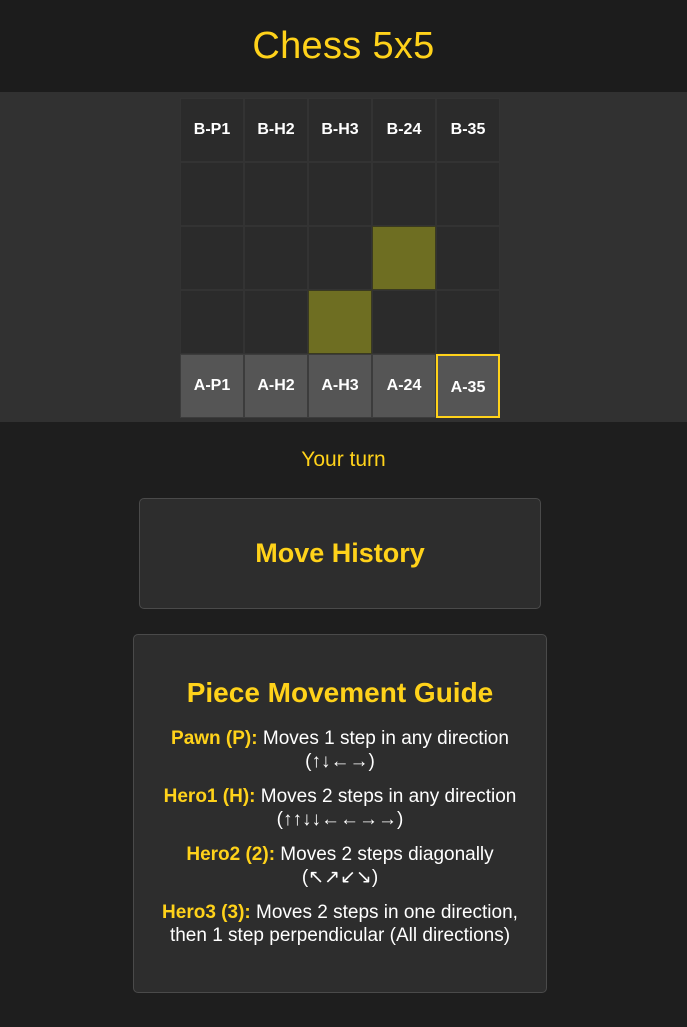 This screenshot has width=687, height=1027. What do you see at coordinates (276, 386) in the screenshot?
I see `board-cell-a-h2: A-H2` at bounding box center [276, 386].